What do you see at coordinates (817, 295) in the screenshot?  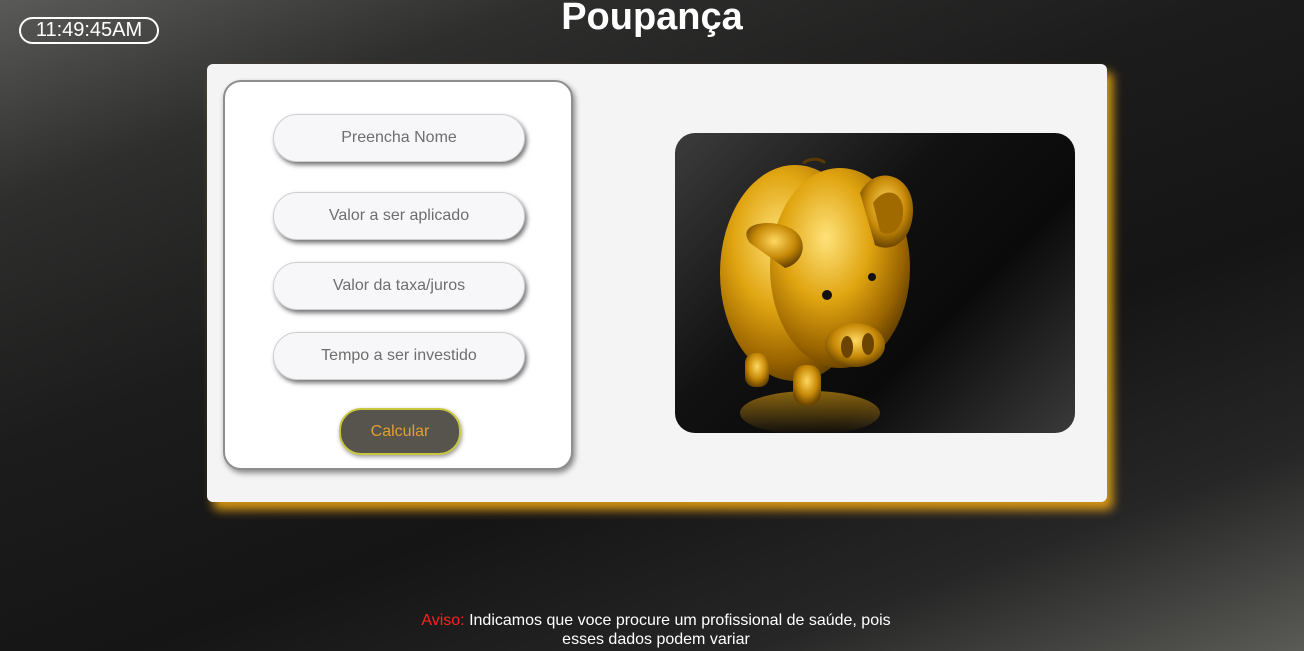 I see `piggy-bank-icon` at bounding box center [817, 295].